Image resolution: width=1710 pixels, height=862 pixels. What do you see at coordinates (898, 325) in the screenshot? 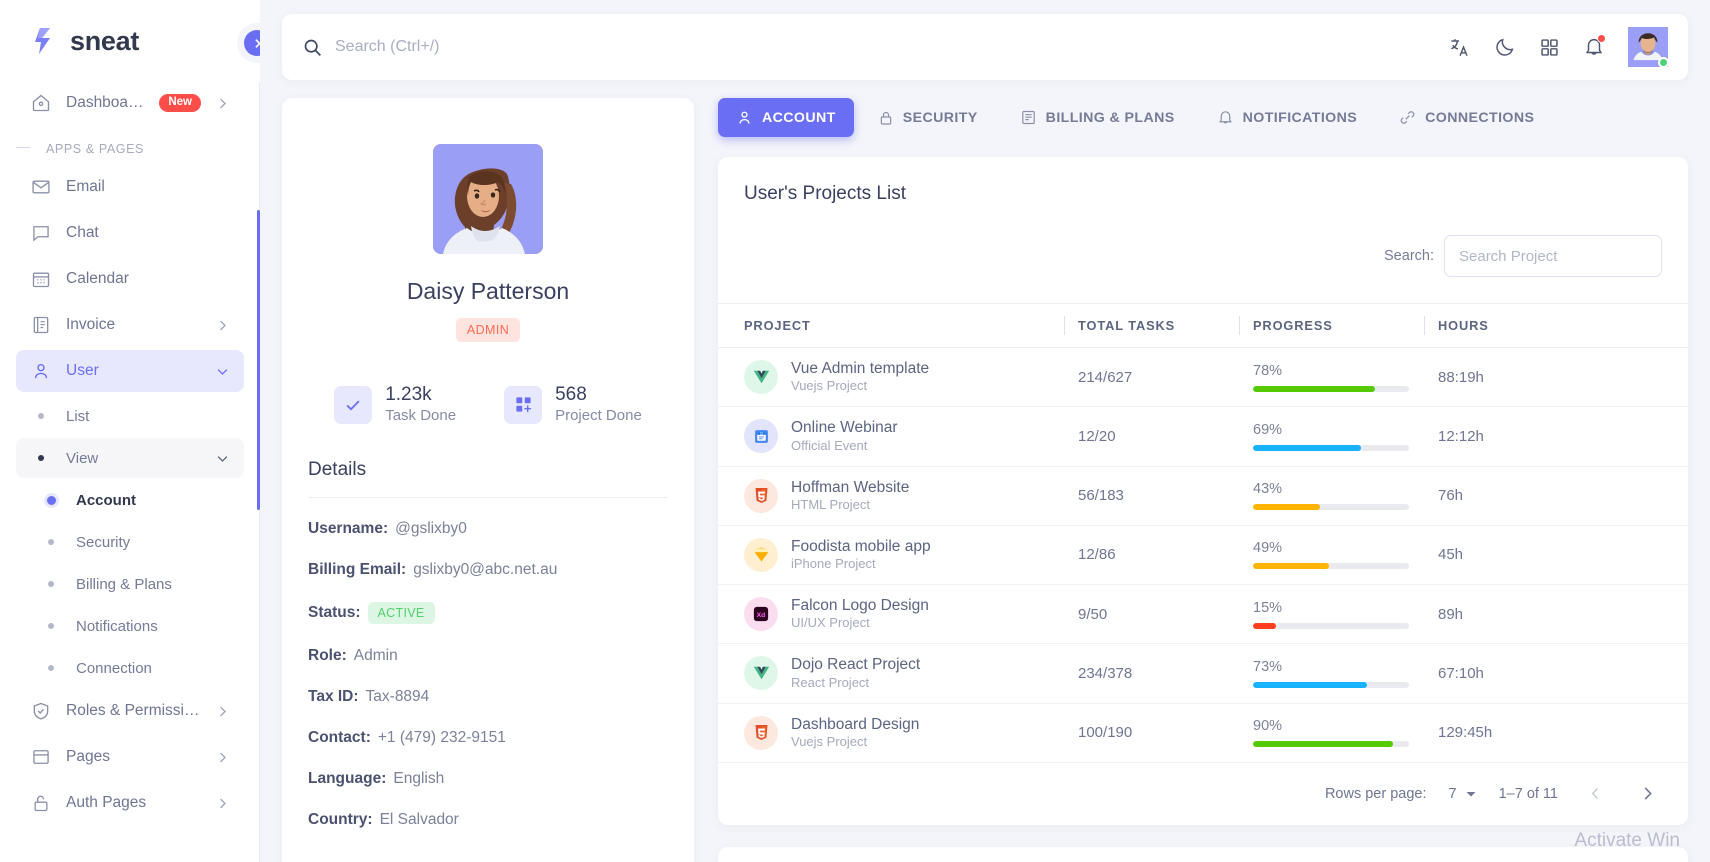
I see `column-header-project: PROJECT` at bounding box center [898, 325].